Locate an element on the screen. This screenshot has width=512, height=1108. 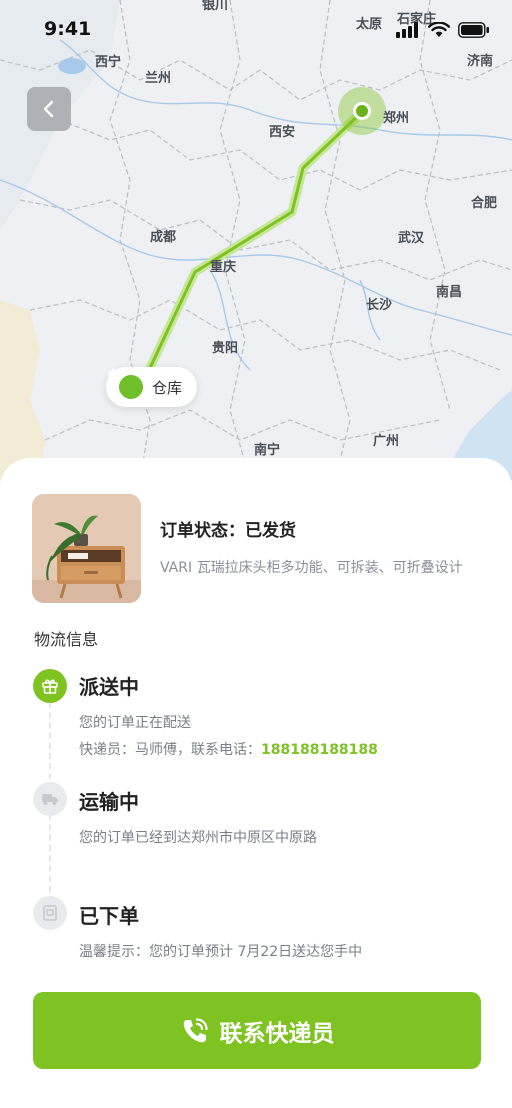
order-icon is located at coordinates (50, 913).